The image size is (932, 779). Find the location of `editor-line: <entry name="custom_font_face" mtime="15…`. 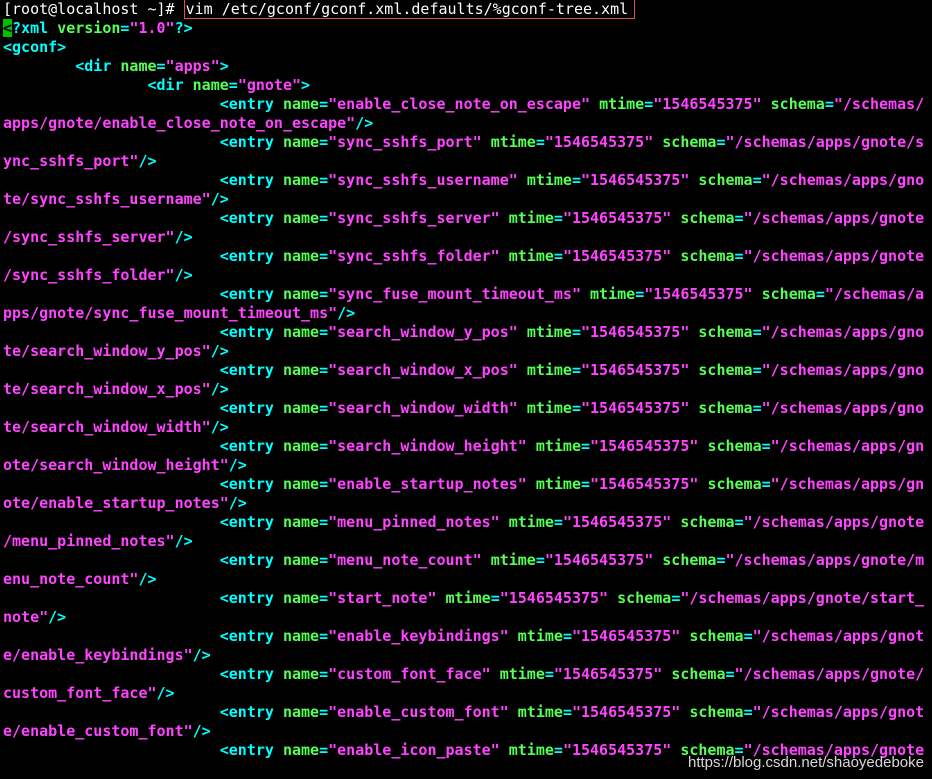

editor-line: <entry name="custom_font_face" mtime="15… is located at coordinates (465, 674).